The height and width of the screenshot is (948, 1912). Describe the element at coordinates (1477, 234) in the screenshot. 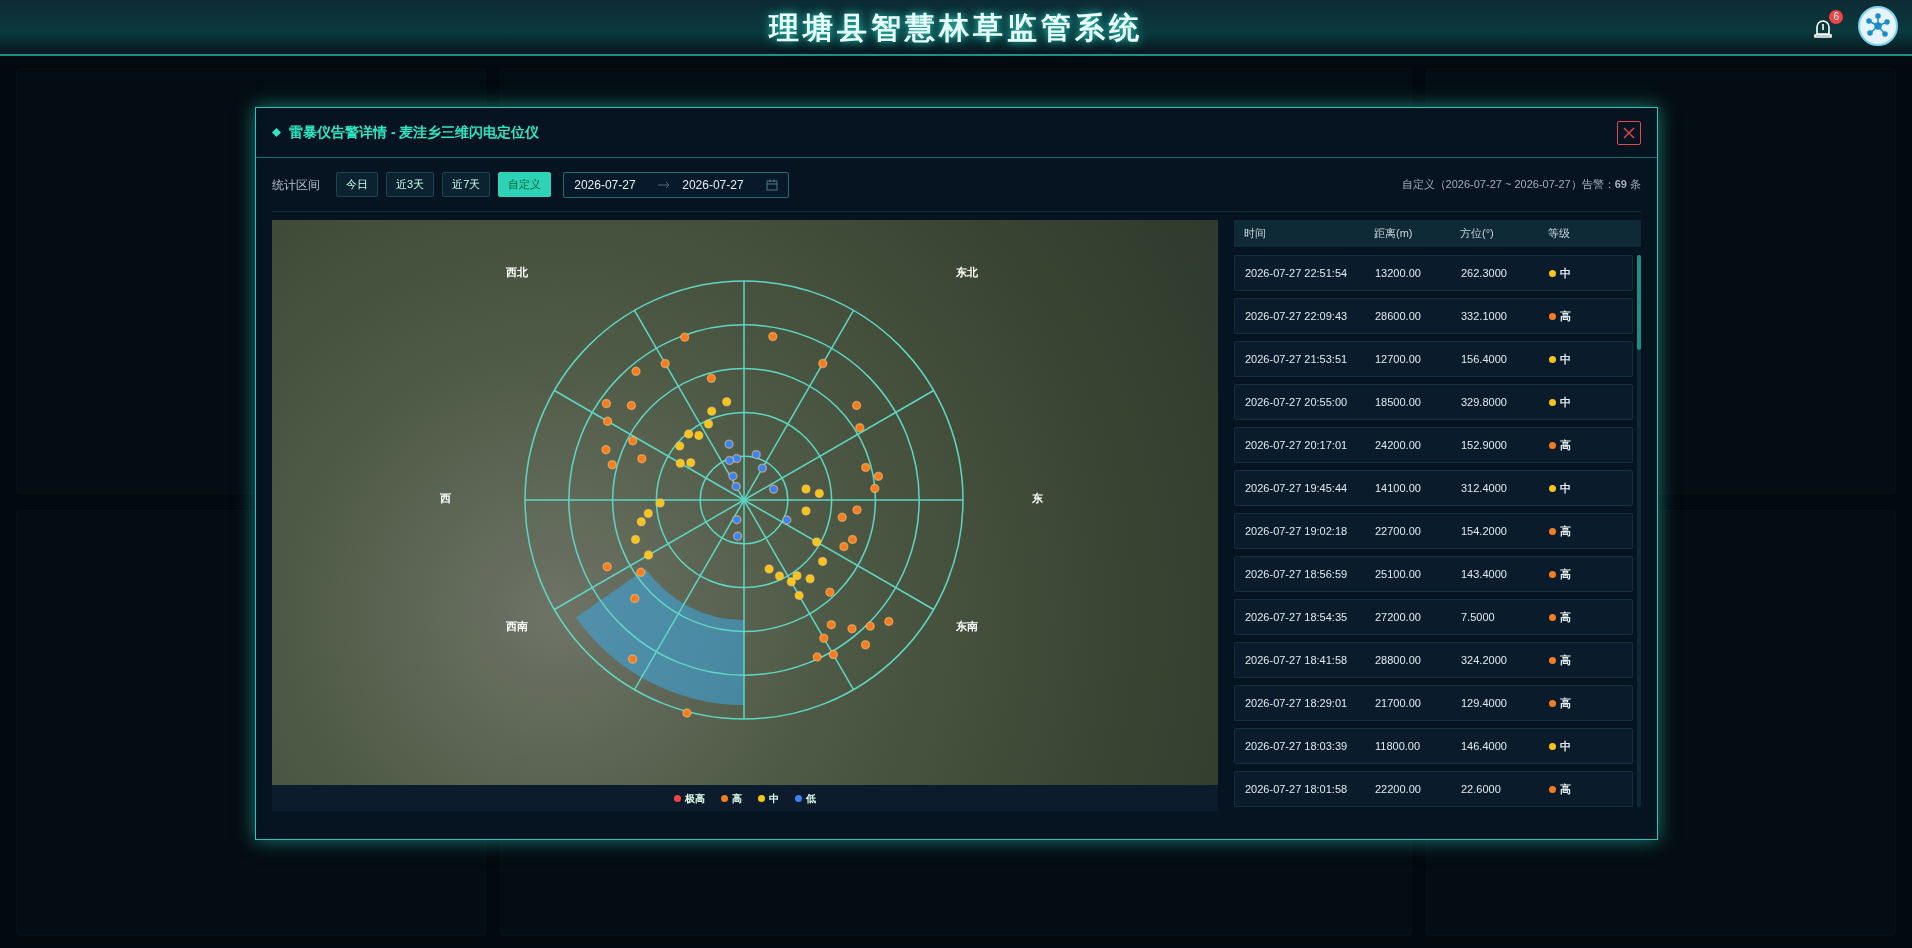

I see `column-header: 方位(°)` at that location.